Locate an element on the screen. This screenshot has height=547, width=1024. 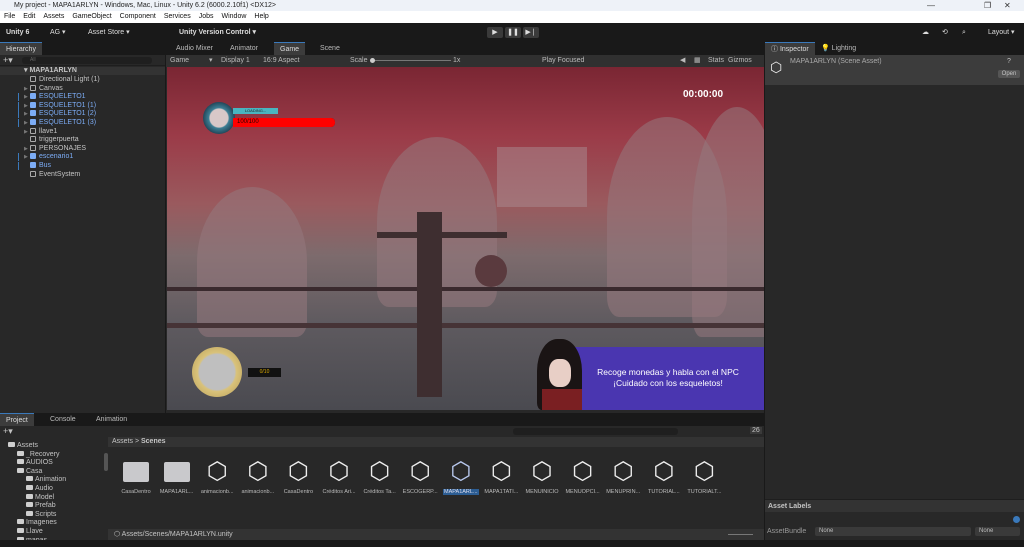
play-mode-dropdown: Play Focused is located at coordinates (563, 61).